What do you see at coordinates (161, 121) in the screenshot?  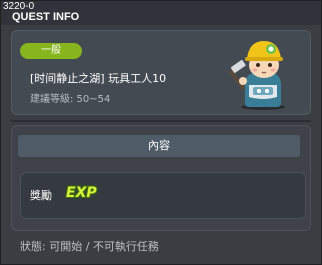 I see `section-divider` at bounding box center [161, 121].